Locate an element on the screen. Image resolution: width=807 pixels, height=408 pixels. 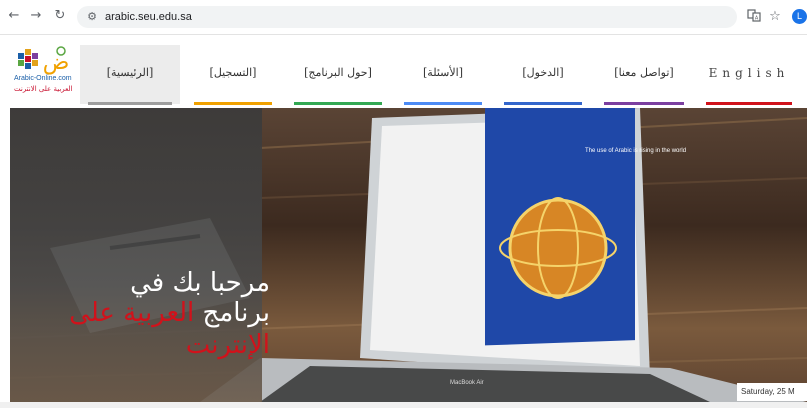
nav-faq-underline is located at coordinates (443, 103).